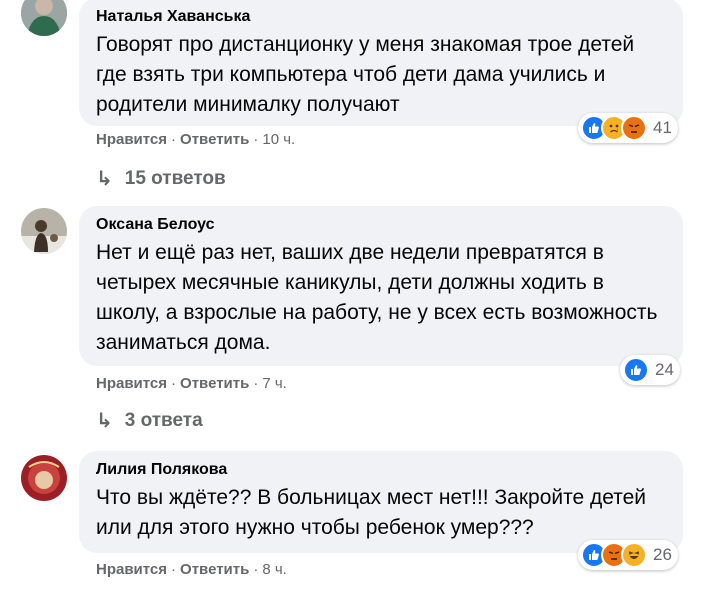 The width and height of the screenshot is (711, 593). I want to click on angry-icon, so click(634, 128).